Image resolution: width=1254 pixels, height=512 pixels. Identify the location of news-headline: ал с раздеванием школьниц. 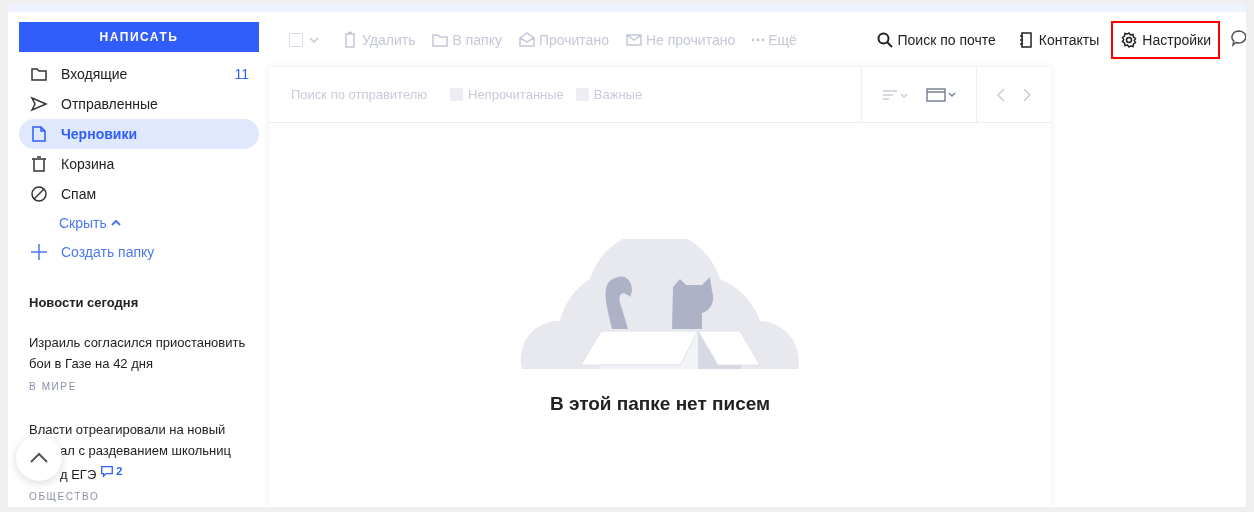
(145, 450).